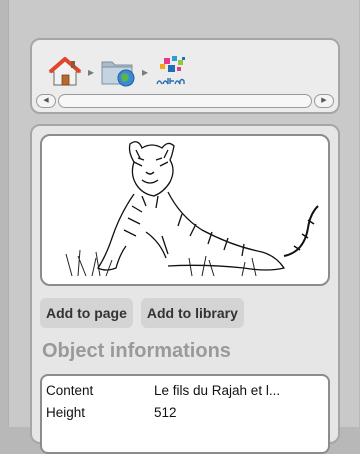  What do you see at coordinates (172, 72) in the screenshot?
I see `datafolder-logo-icon` at bounding box center [172, 72].